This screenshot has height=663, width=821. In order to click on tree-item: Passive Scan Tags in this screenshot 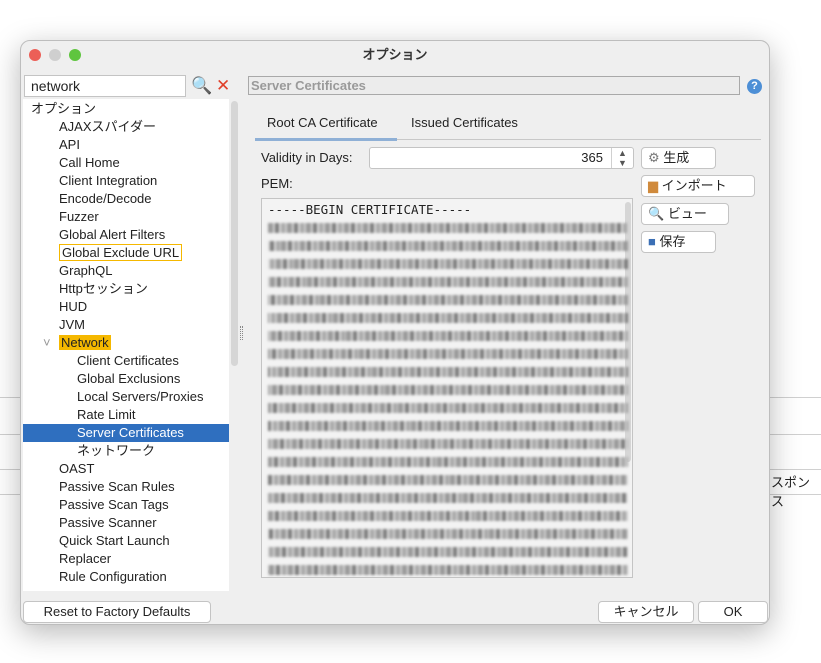, I will do `click(114, 505)`.